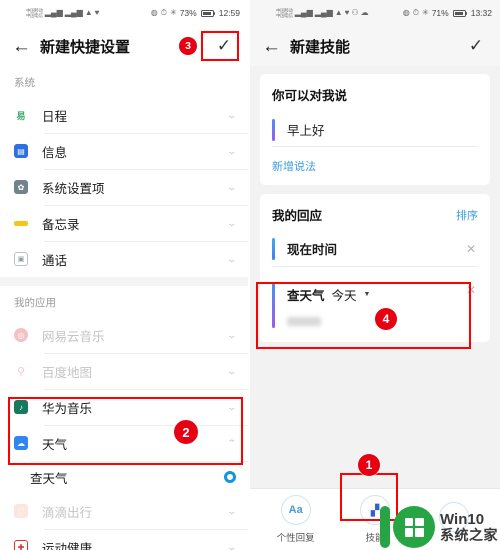 This screenshot has width=500, height=550. I want to click on carrier-labels: 中国移动 中国电信, so click(284, 13).